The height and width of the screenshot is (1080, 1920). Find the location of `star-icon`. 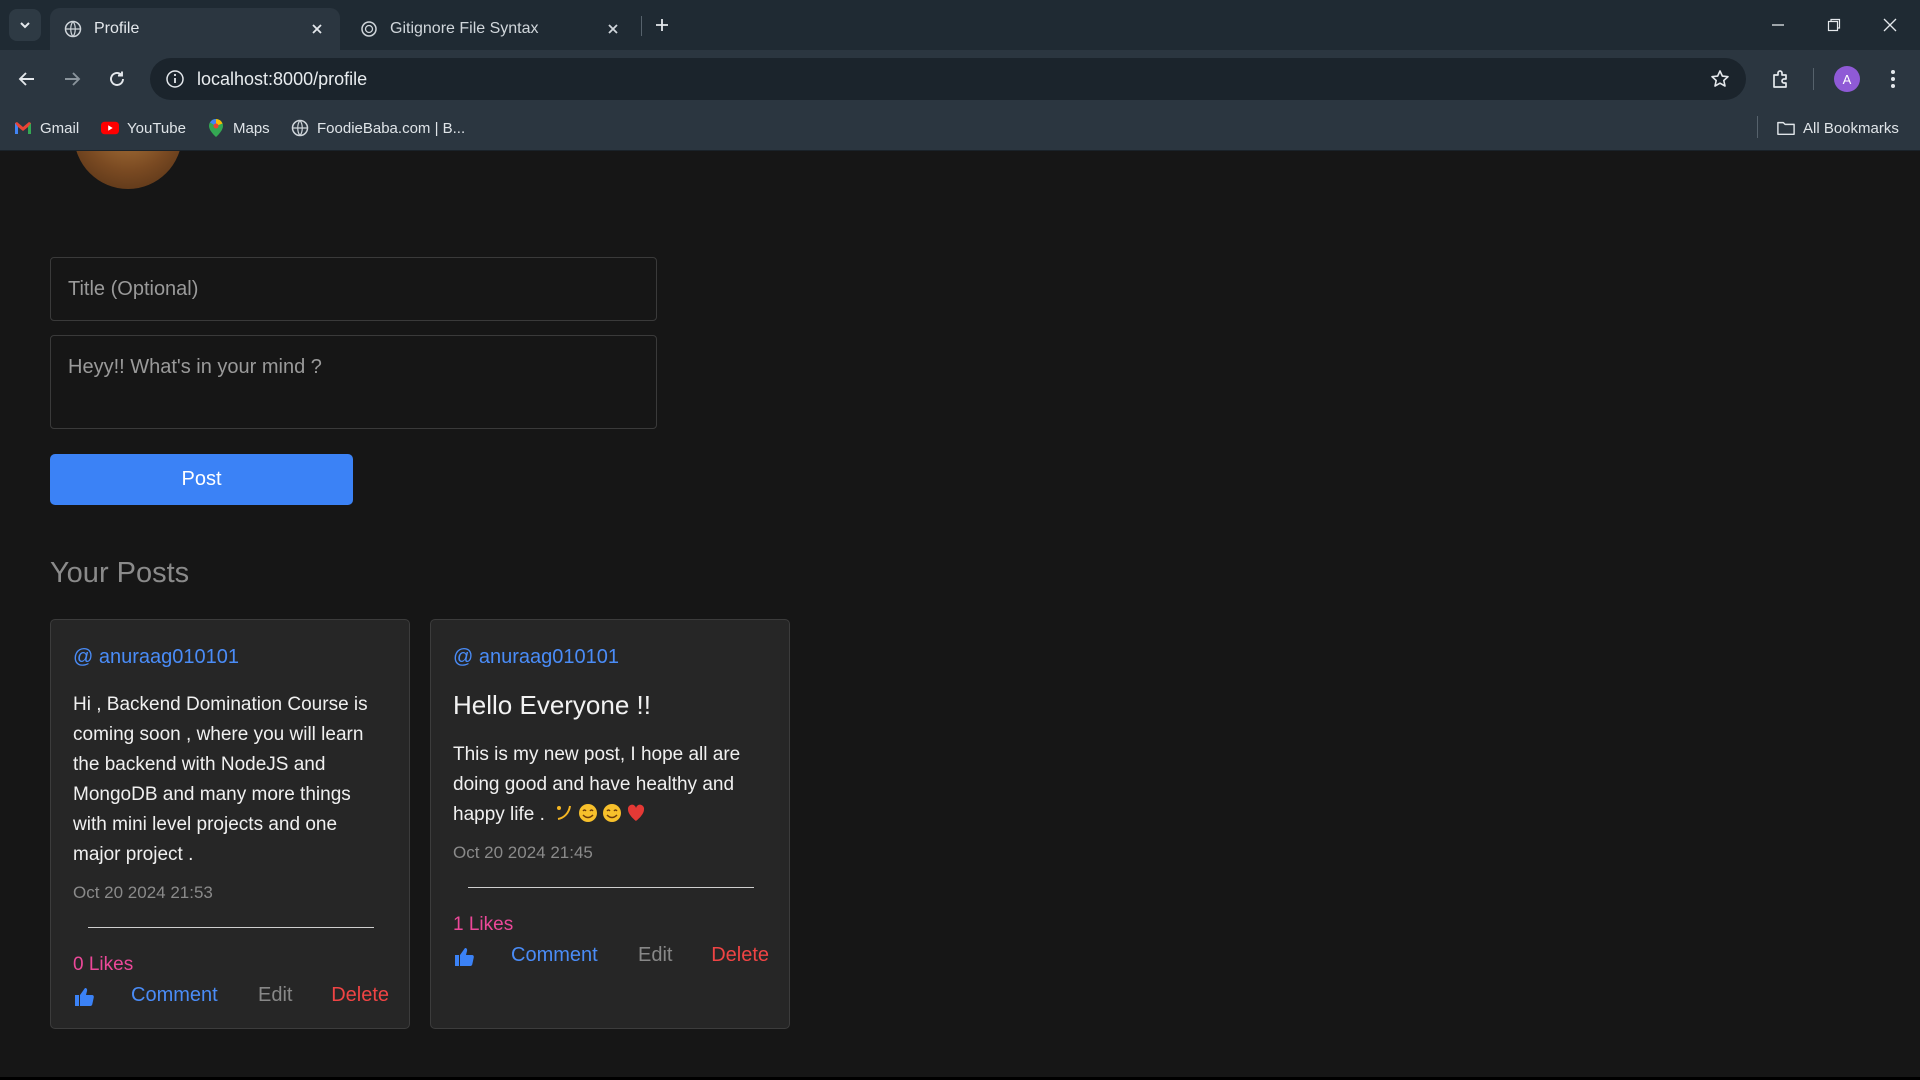

star-icon is located at coordinates (1720, 79).